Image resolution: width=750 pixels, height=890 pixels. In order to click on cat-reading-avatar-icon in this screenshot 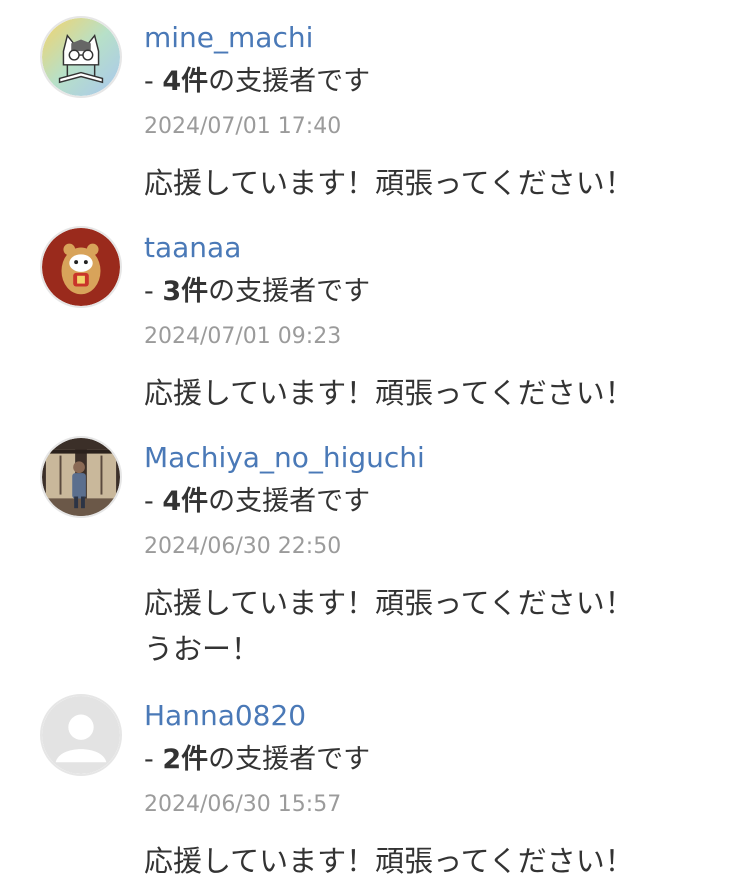, I will do `click(81, 57)`.